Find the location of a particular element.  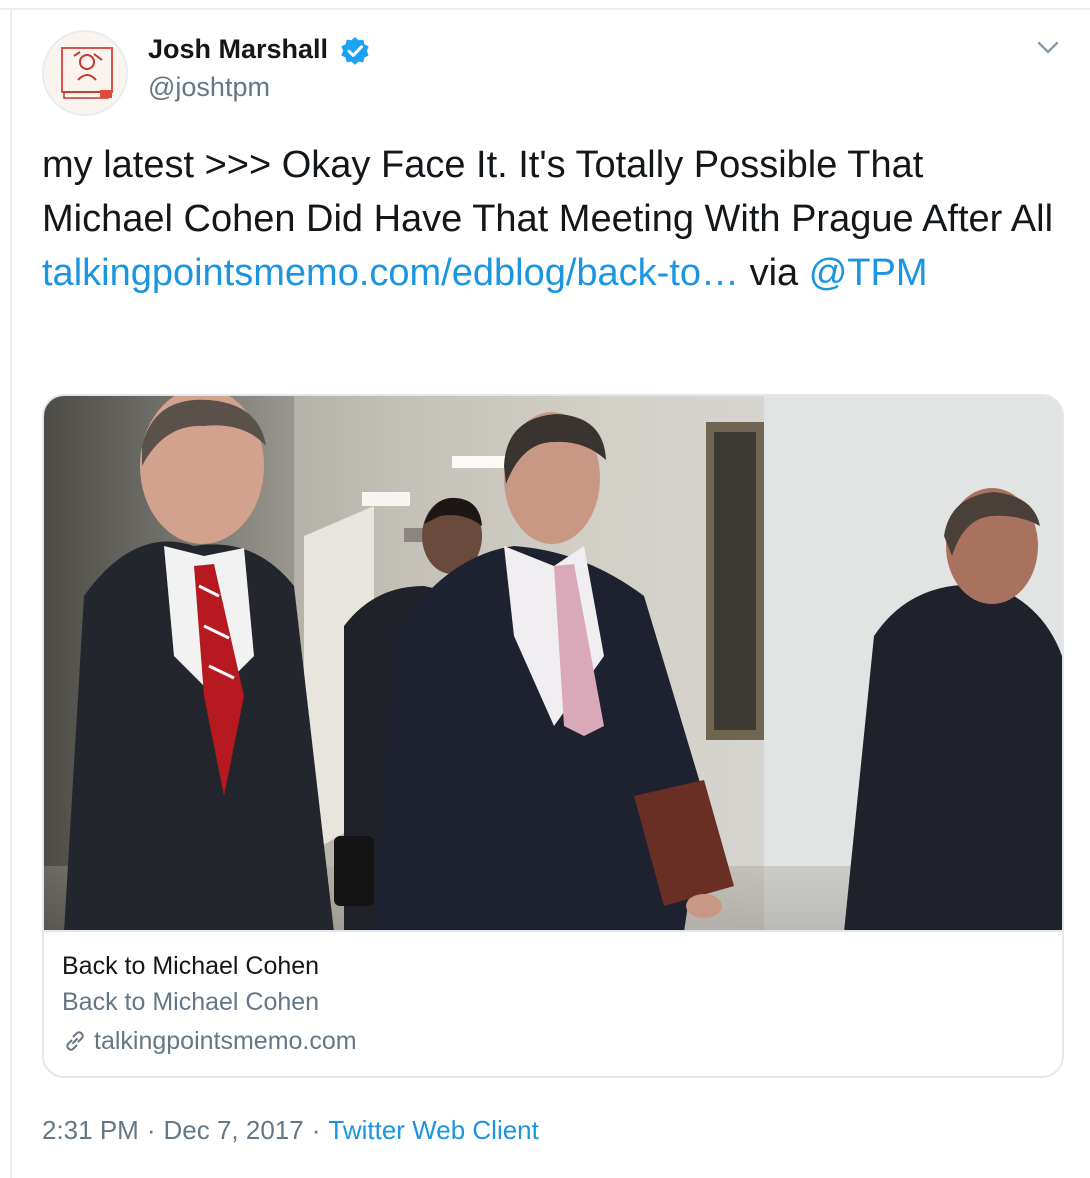

link-icon is located at coordinates (75, 1041).